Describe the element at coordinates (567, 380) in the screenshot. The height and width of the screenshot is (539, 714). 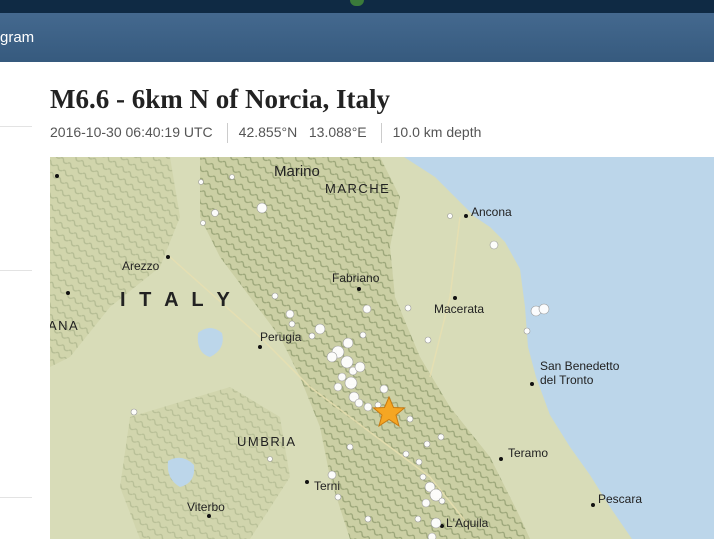
I see `svg-text: del Tronto` at that location.